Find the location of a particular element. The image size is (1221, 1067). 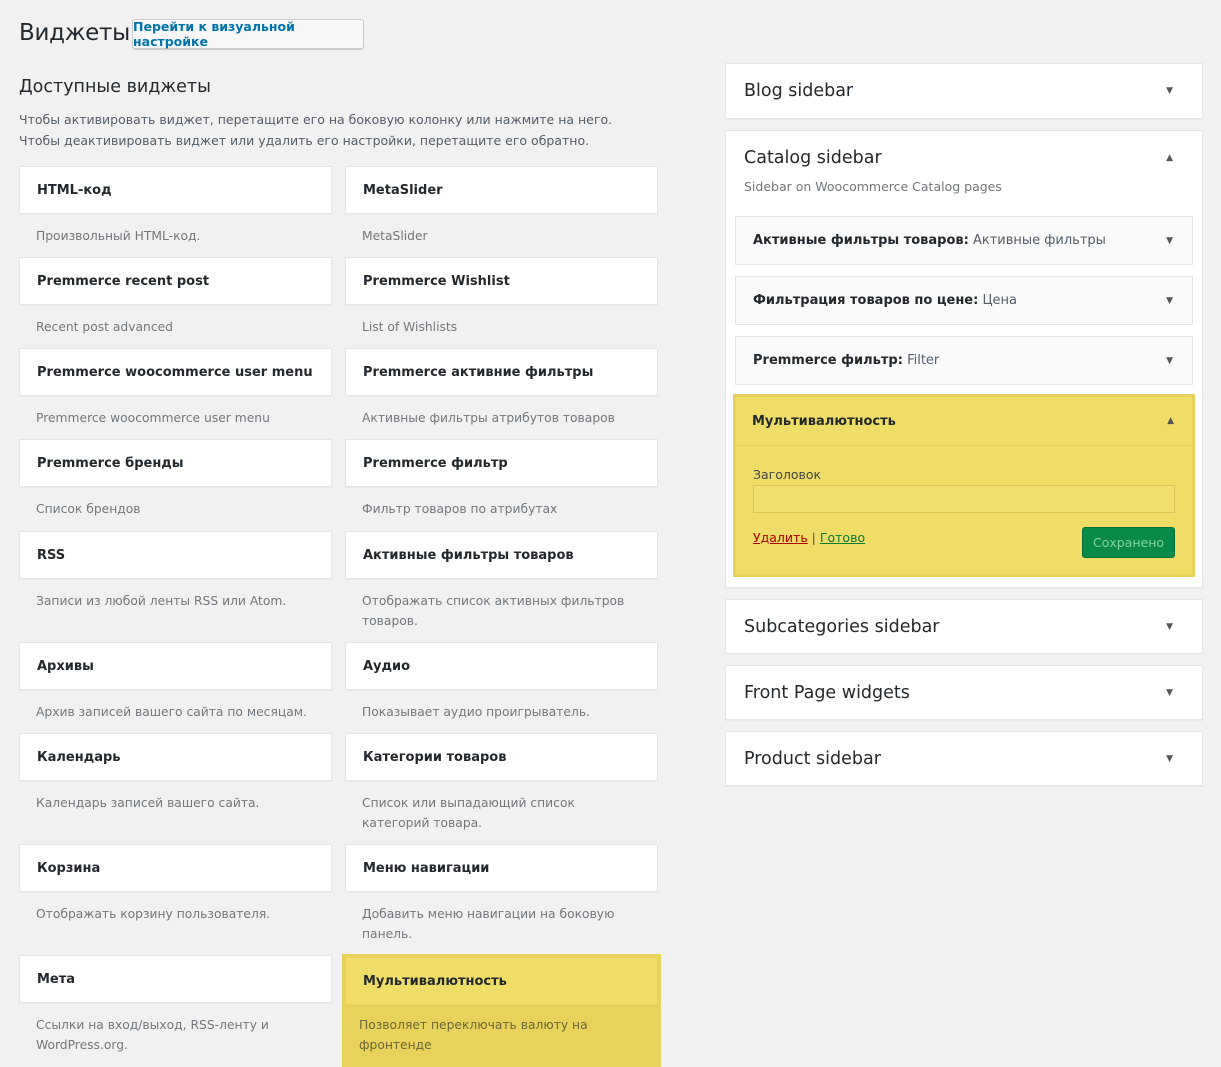

sidebar-subcategories: Subcategories sidebar ▼ is located at coordinates (964, 626).